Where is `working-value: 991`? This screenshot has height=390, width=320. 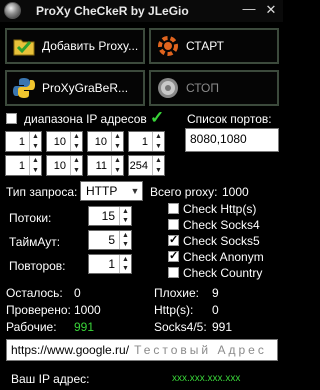 working-value: 991 is located at coordinates (84, 327).